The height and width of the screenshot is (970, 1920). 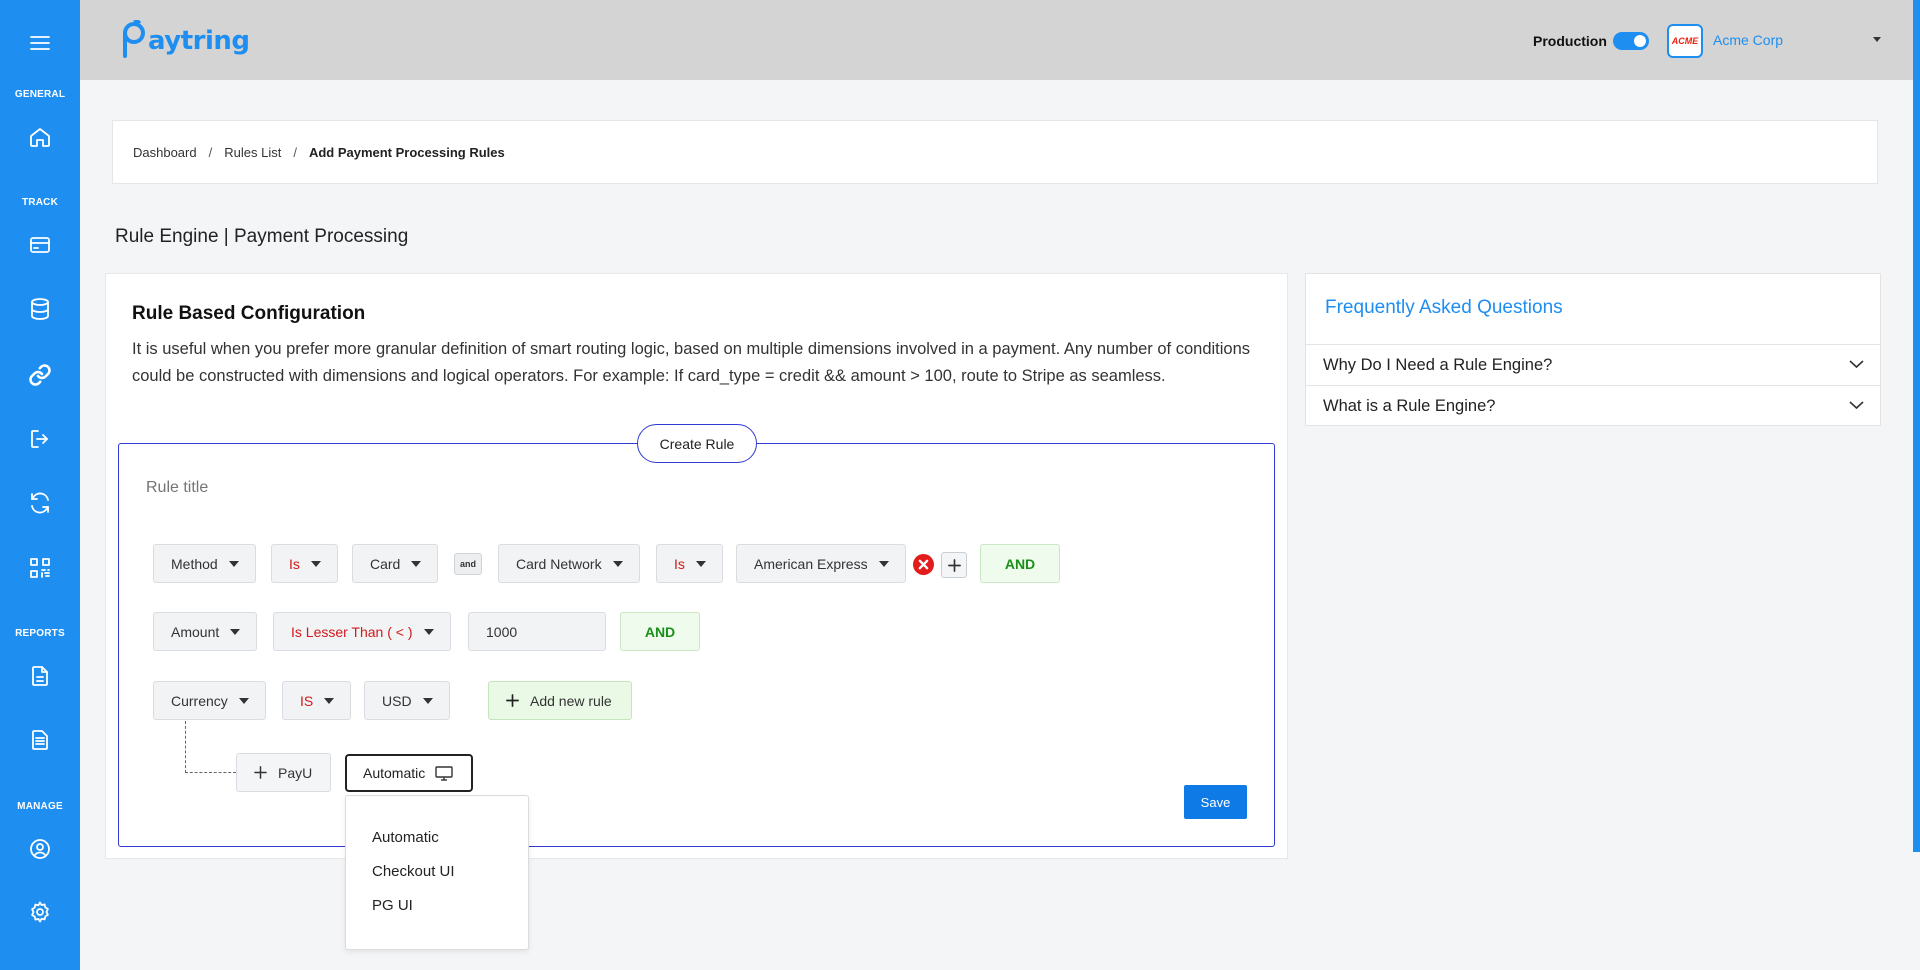 What do you see at coordinates (394, 773) in the screenshot?
I see `mode-select-value: Automatic` at bounding box center [394, 773].